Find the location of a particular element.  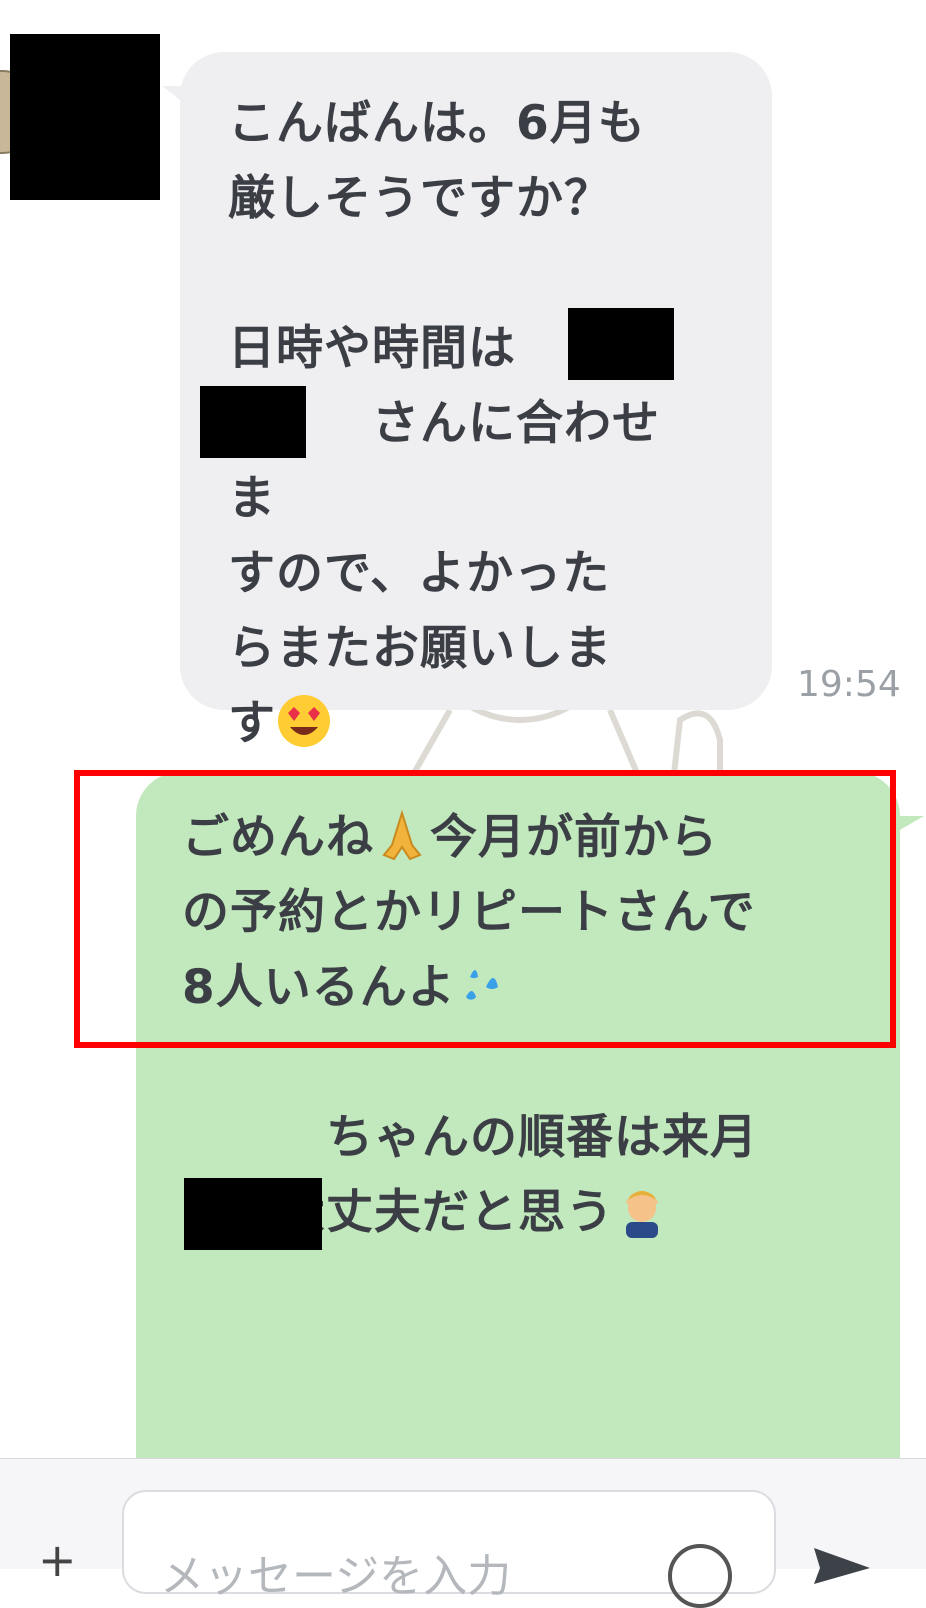

message-input-placeholder: メッセージを入力 is located at coordinates (336, 1576).